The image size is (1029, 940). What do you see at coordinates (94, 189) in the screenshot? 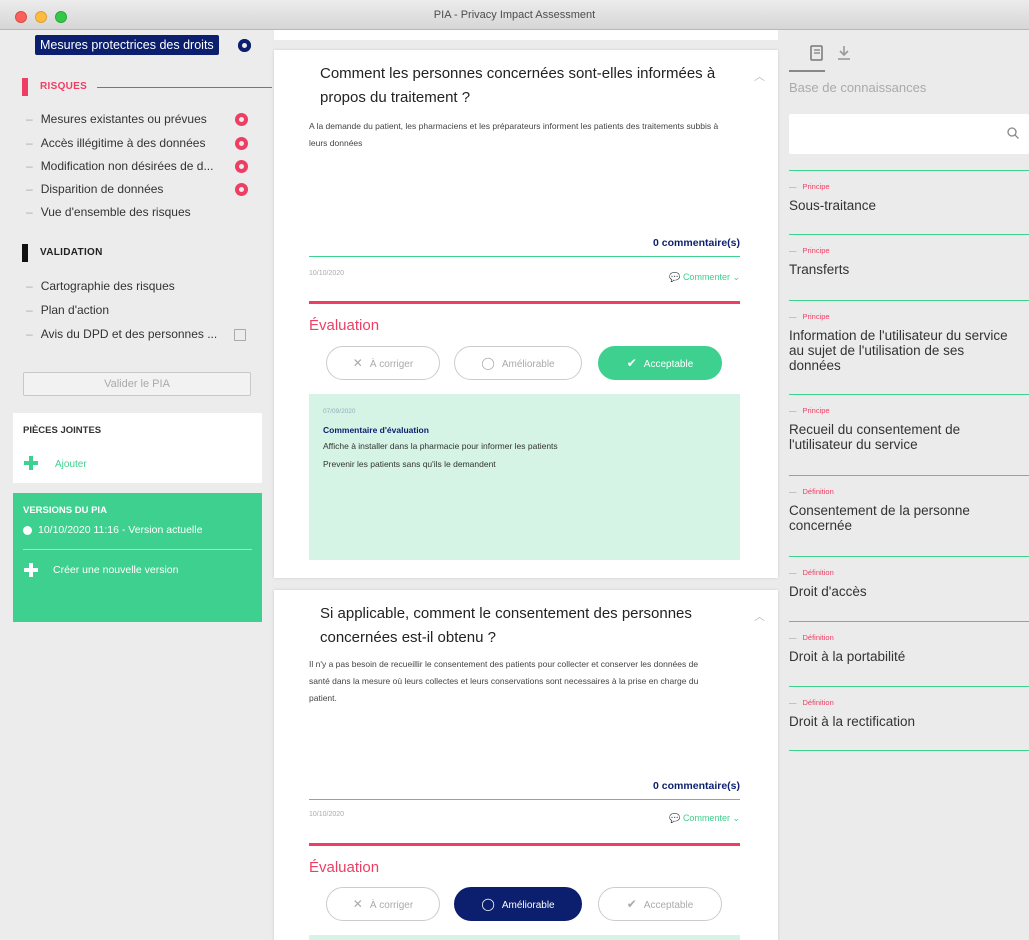
I see `sidebar-item-disparition: – Disparition de données` at bounding box center [94, 189].